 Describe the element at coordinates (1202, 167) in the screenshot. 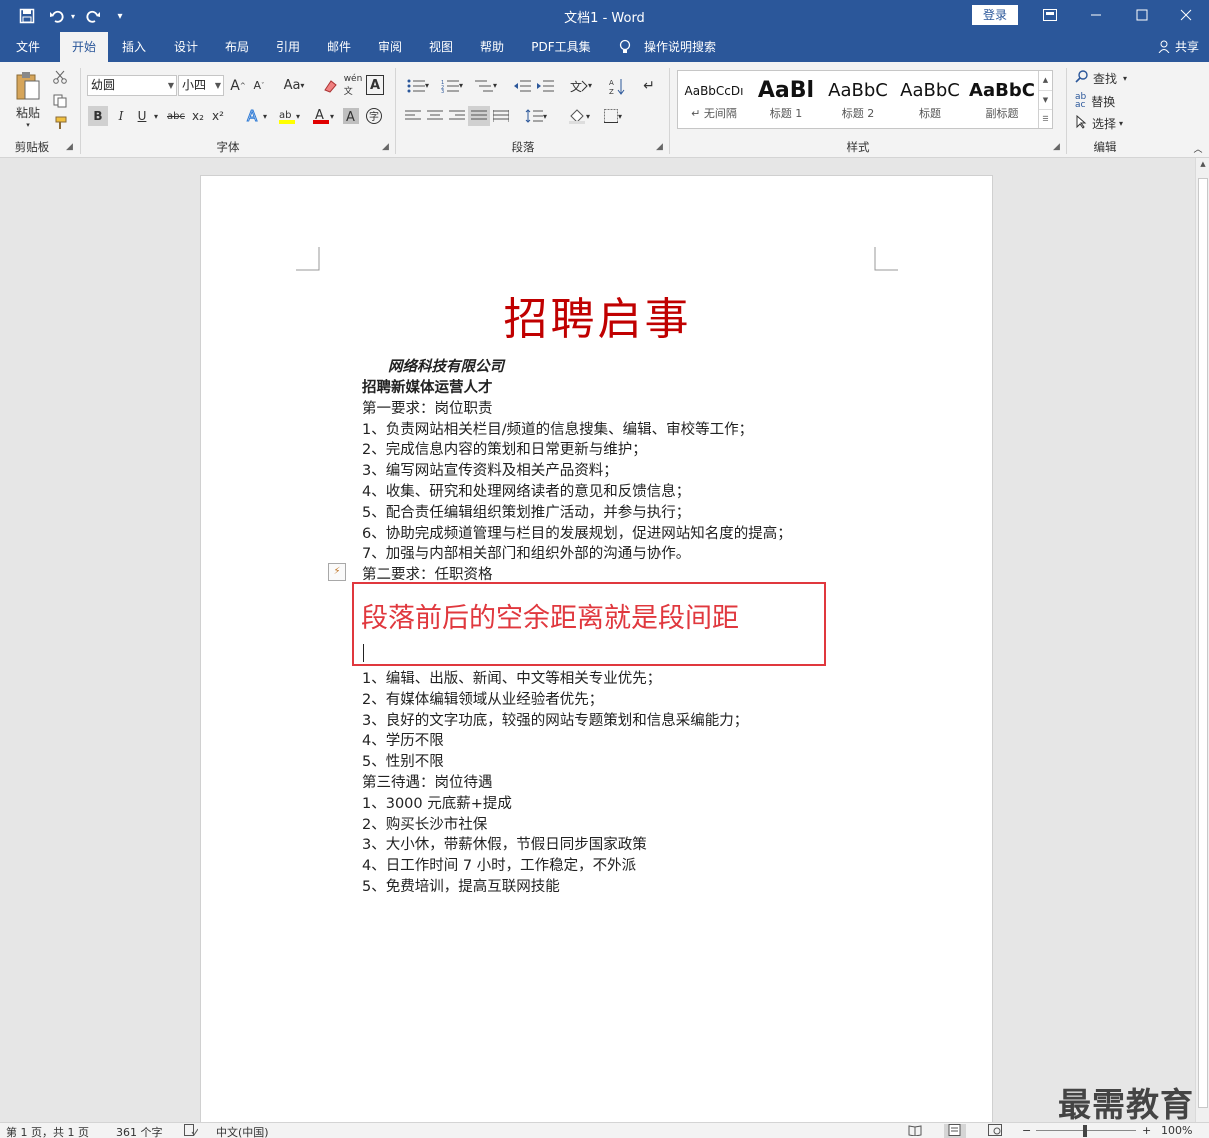

I see `scroll-up-icon: ▲` at that location.